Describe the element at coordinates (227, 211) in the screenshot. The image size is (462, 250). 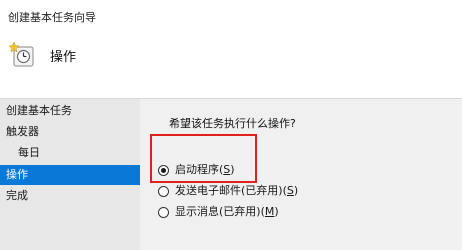
I see `option-label: 显示消息(已弃用)(M)` at that location.